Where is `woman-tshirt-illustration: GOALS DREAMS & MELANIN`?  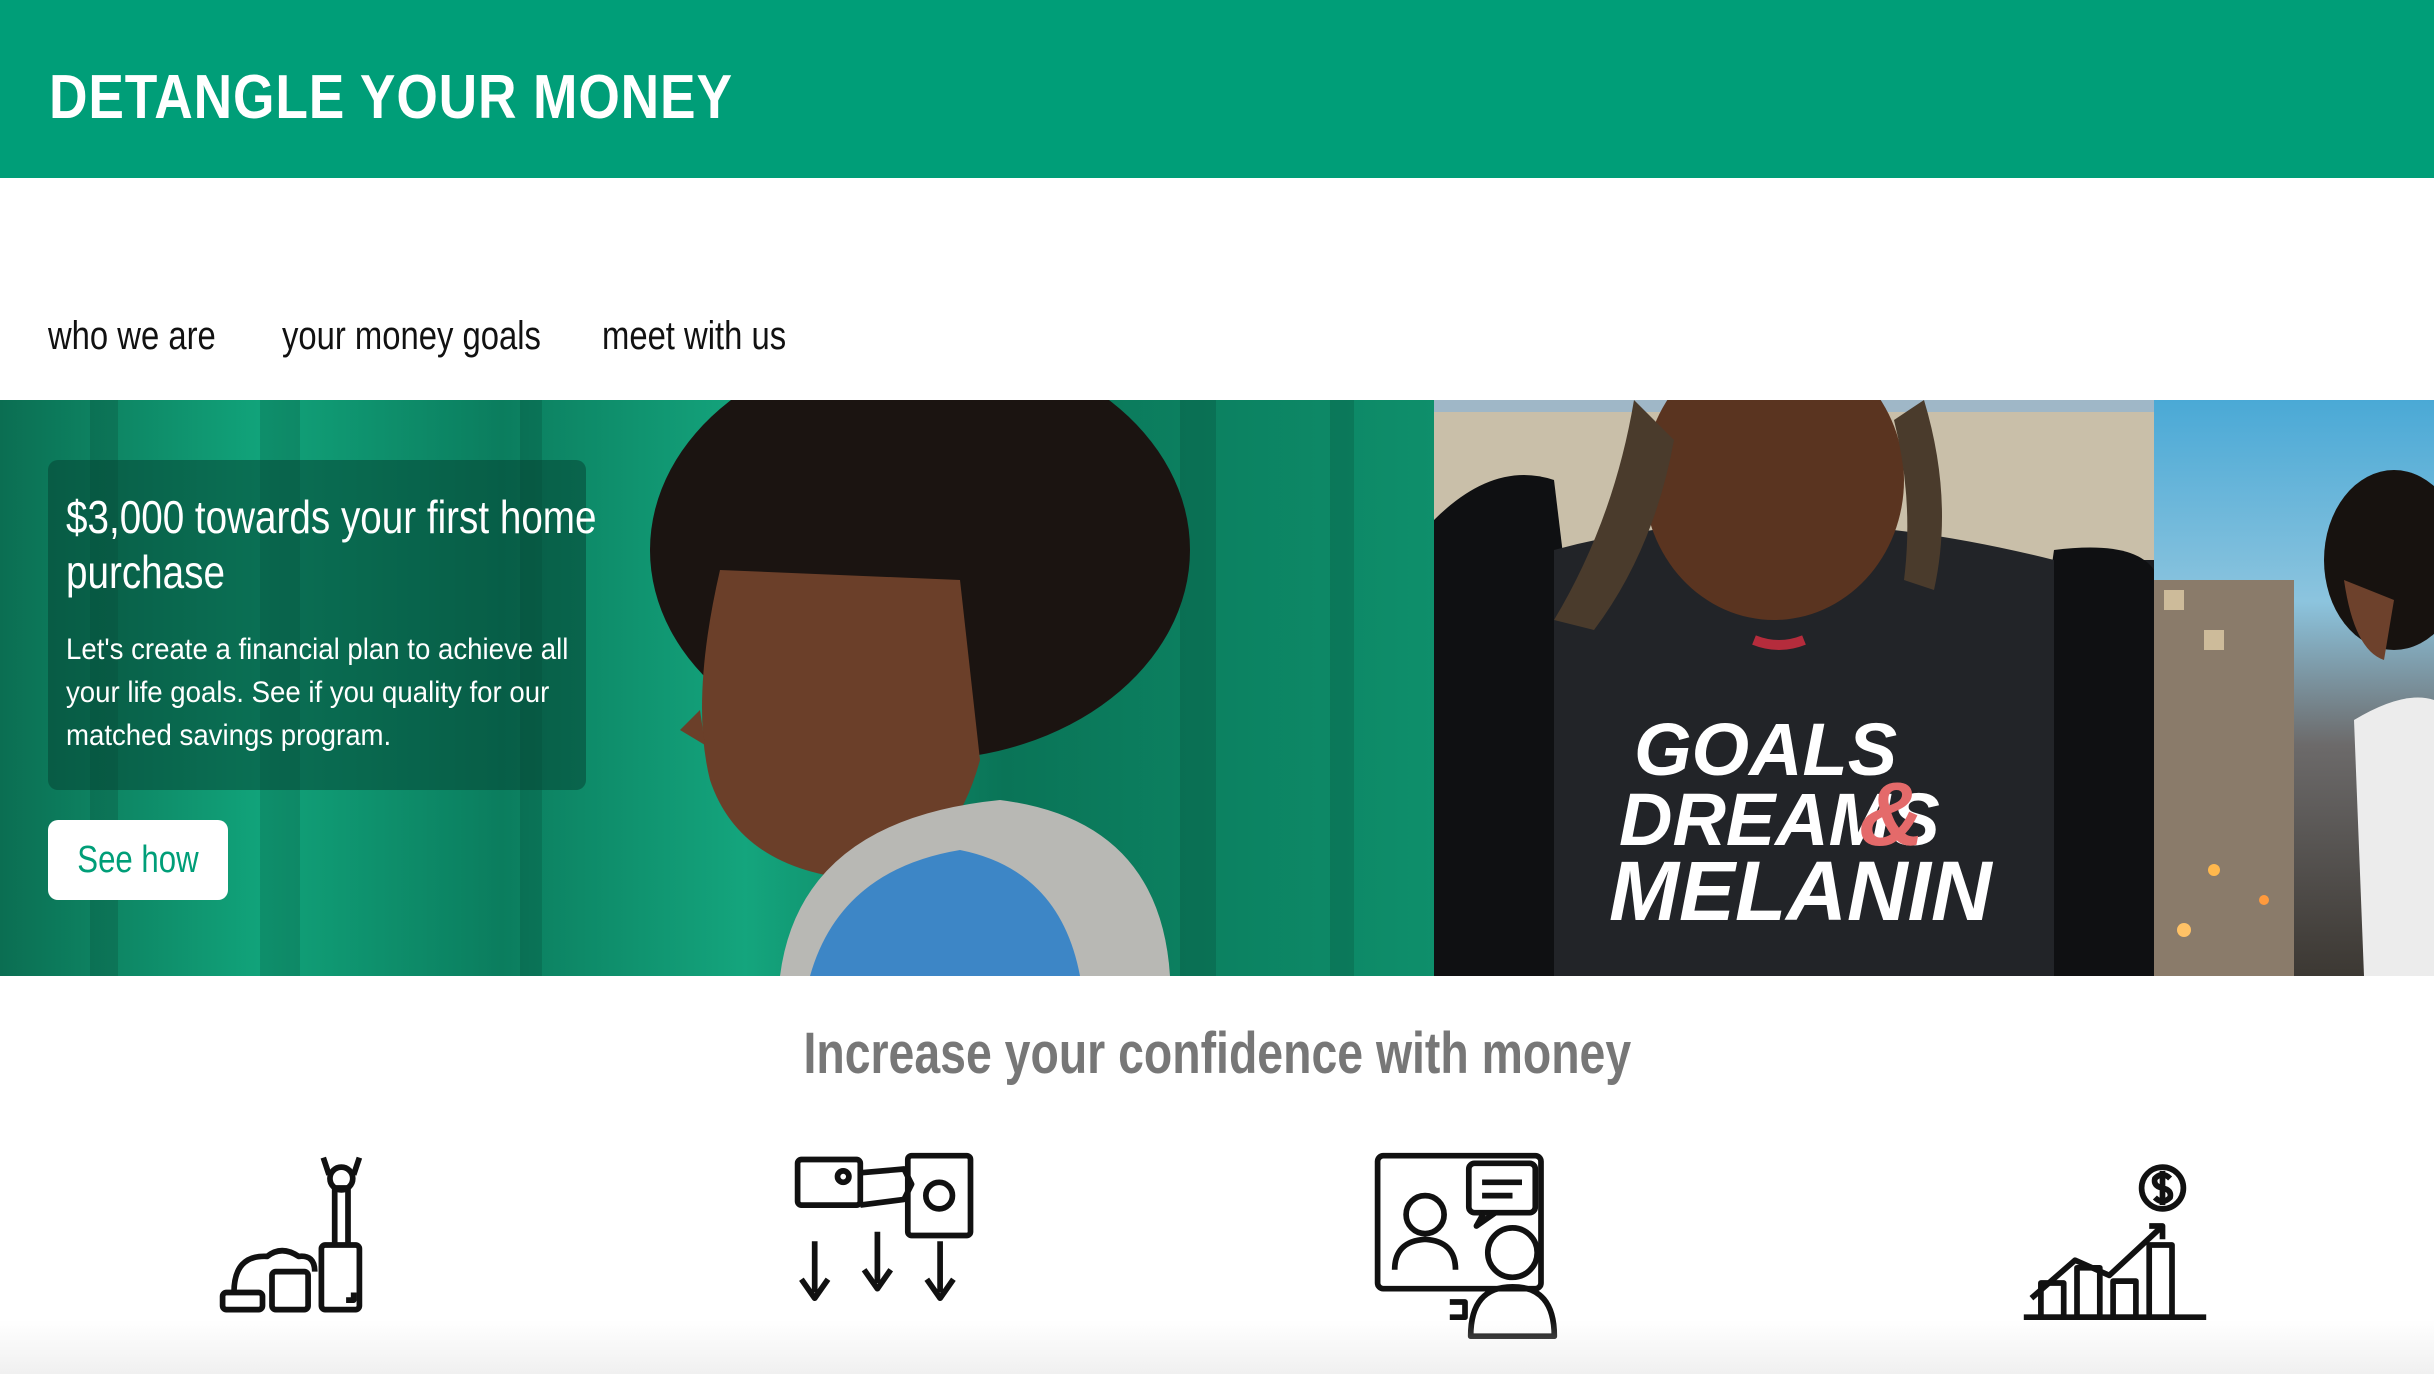 woman-tshirt-illustration: GOALS DREAMS & MELANIN is located at coordinates (1794, 688).